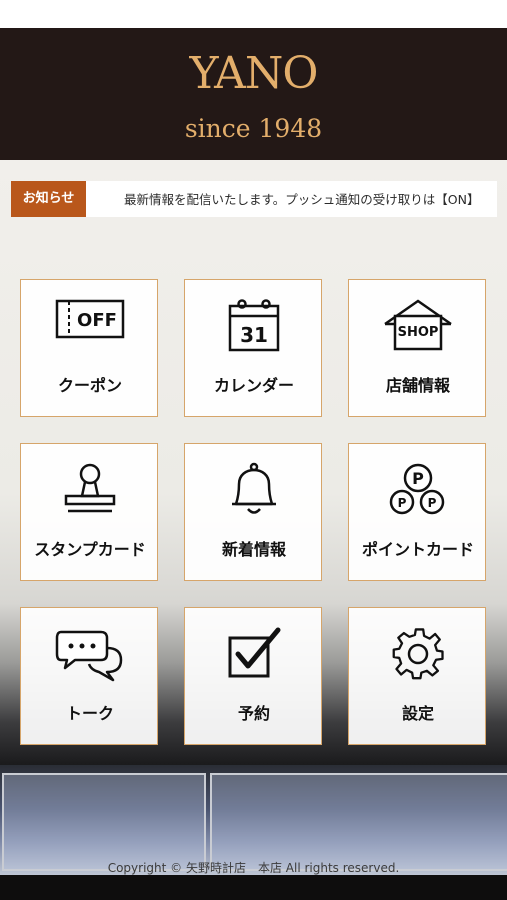 The image size is (507, 900). I want to click on news-ticker-text: 最新情報を配信いたします。プッシュ通知の受け取りは【ON】, so click(302, 199).